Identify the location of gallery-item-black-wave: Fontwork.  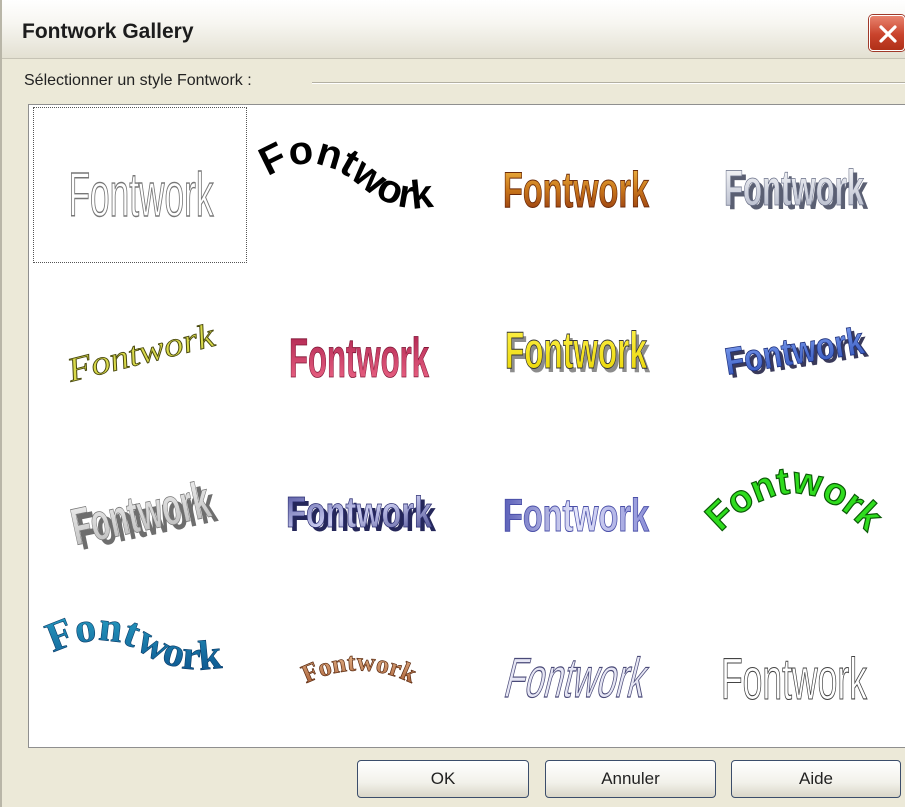
(359, 185).